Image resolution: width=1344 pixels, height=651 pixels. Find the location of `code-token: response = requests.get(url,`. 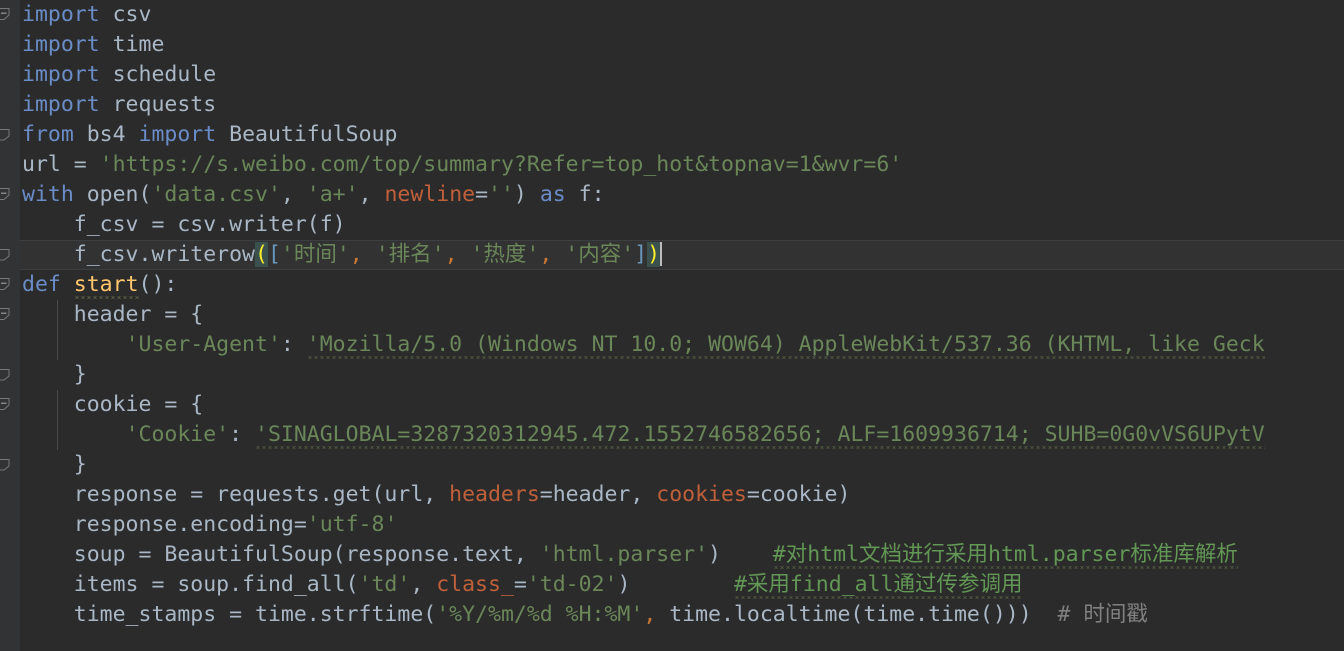

code-token: response = requests.get(url, is located at coordinates (236, 494).